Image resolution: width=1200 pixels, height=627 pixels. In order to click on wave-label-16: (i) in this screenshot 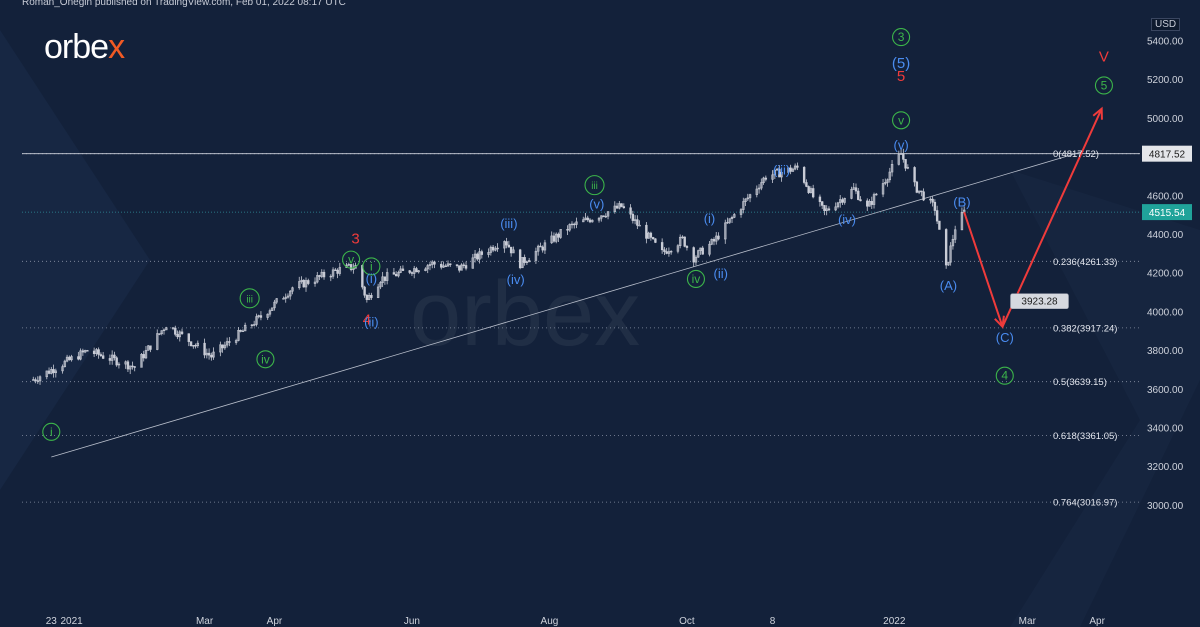, I will do `click(372, 278)`.